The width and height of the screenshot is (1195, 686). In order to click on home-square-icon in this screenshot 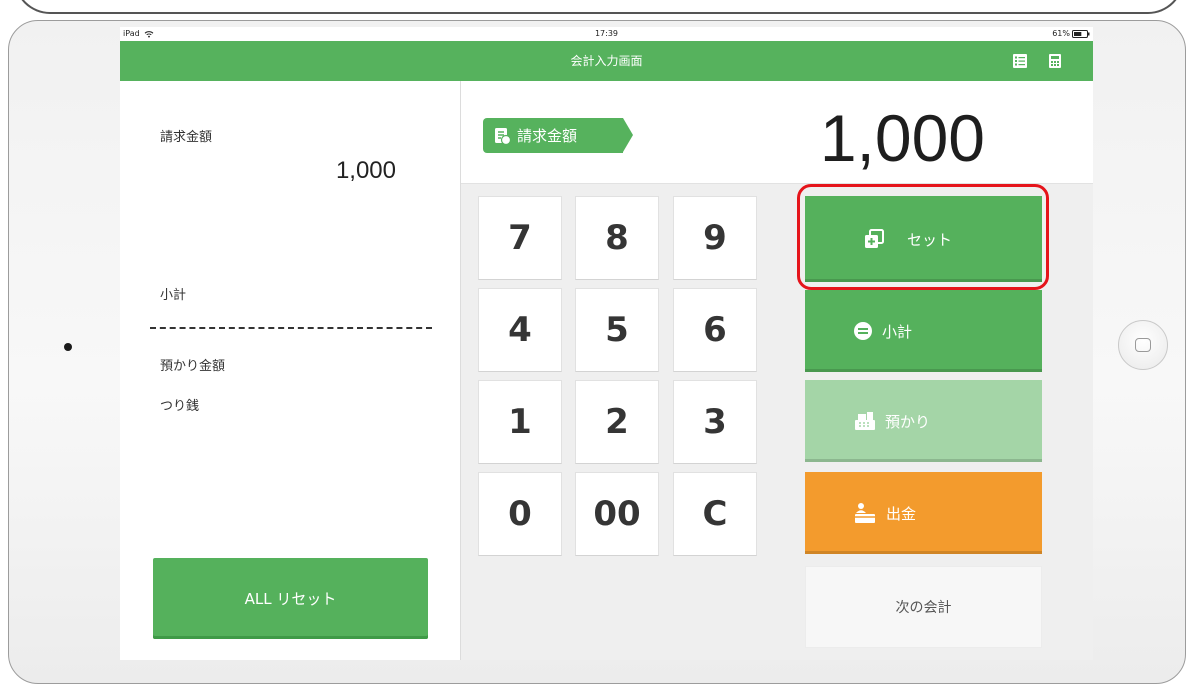, I will do `click(1143, 345)`.